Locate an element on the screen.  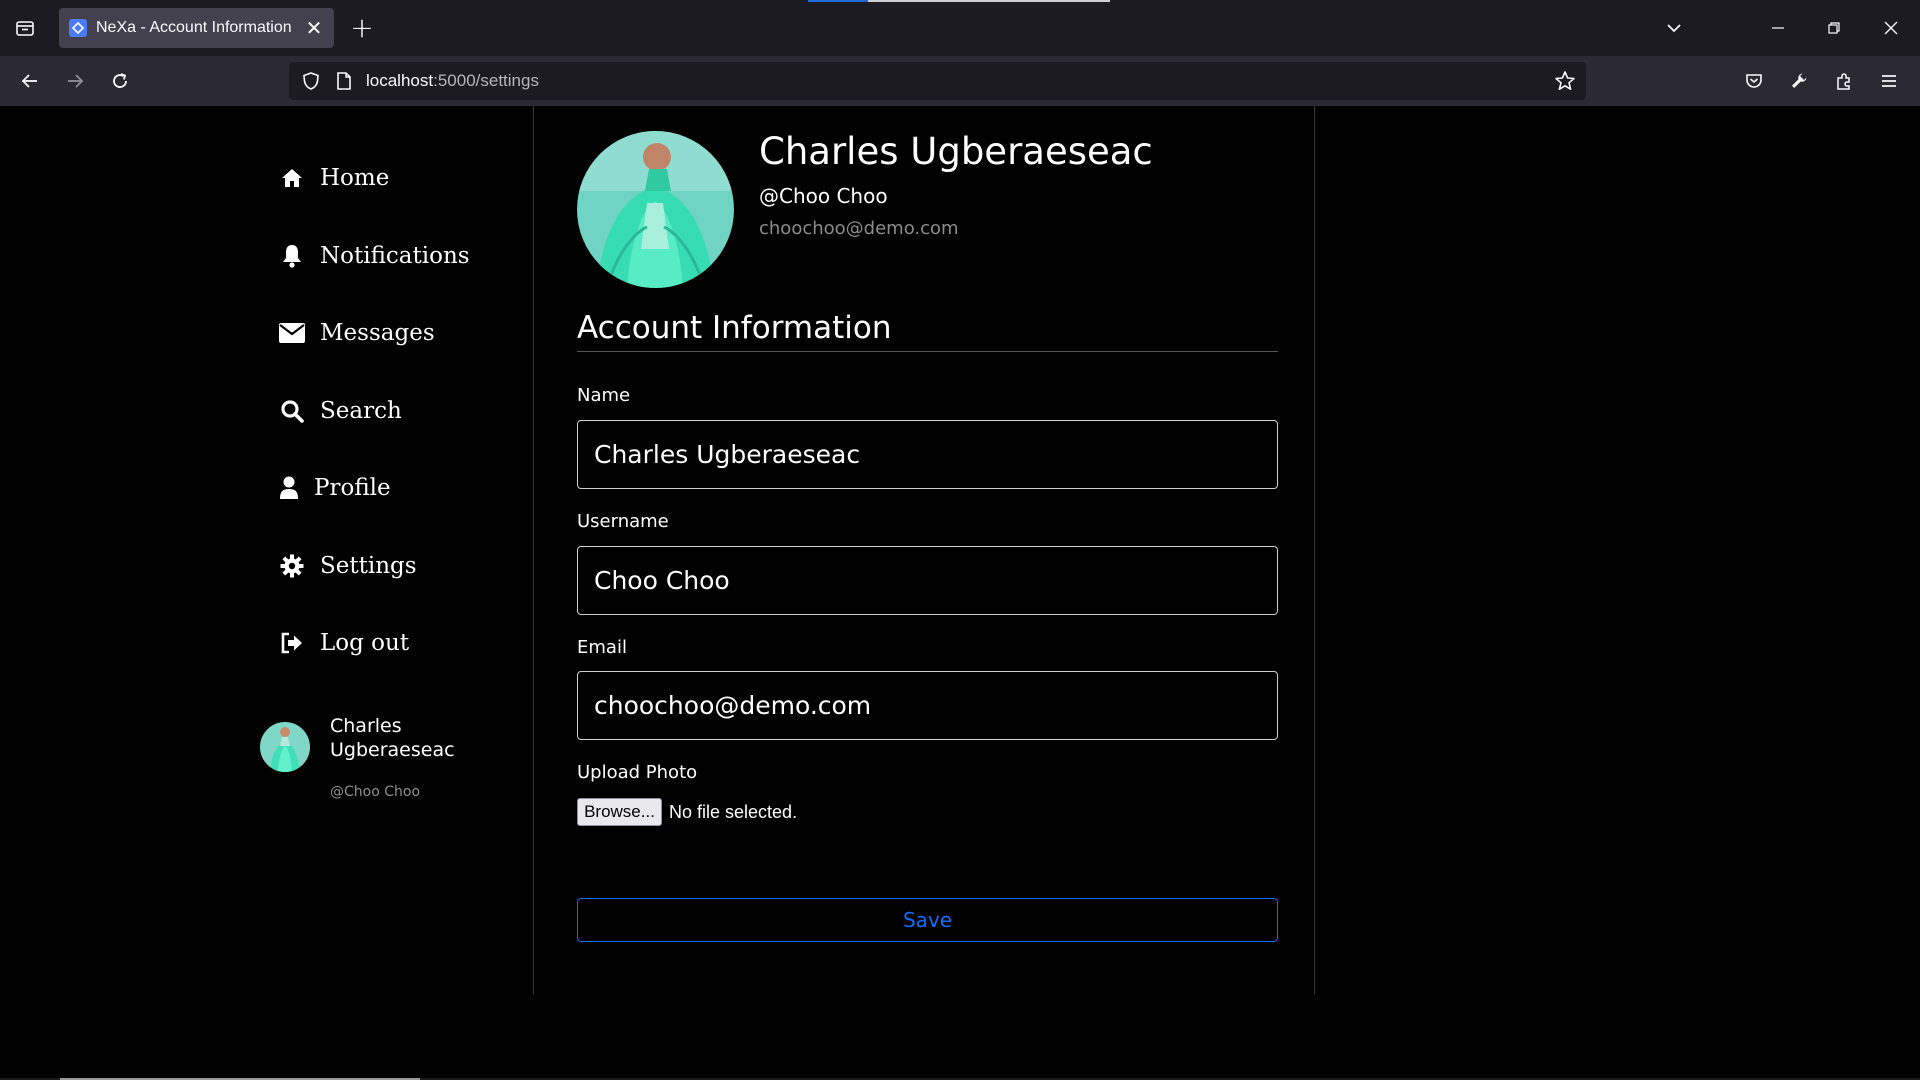
sidebar-item-messages: Messages is located at coordinates (356, 333).